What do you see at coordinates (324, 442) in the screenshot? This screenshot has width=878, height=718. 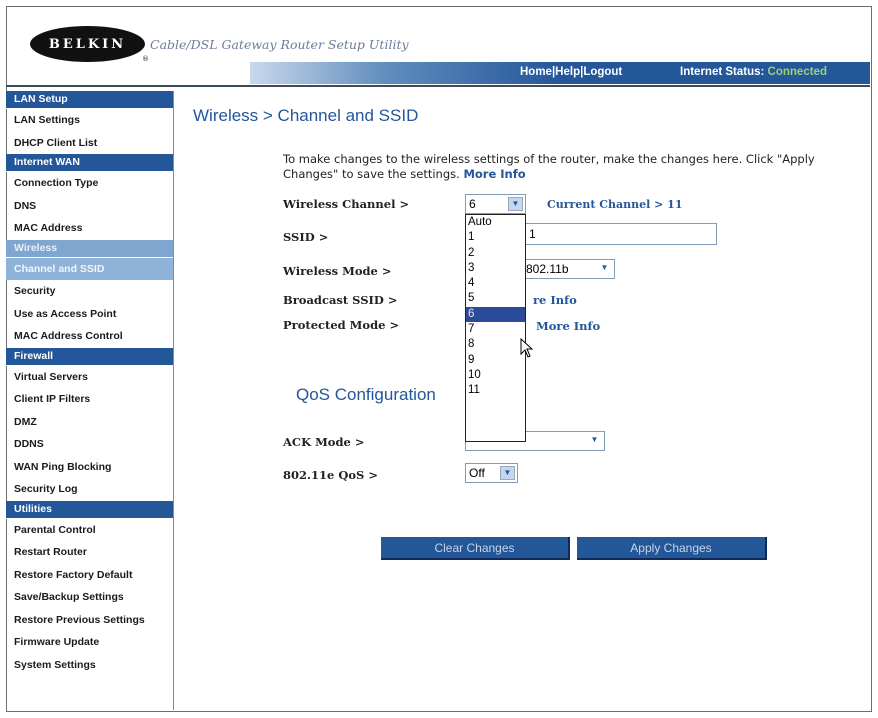 I see `ack-mode-label: ACK Mode >` at bounding box center [324, 442].